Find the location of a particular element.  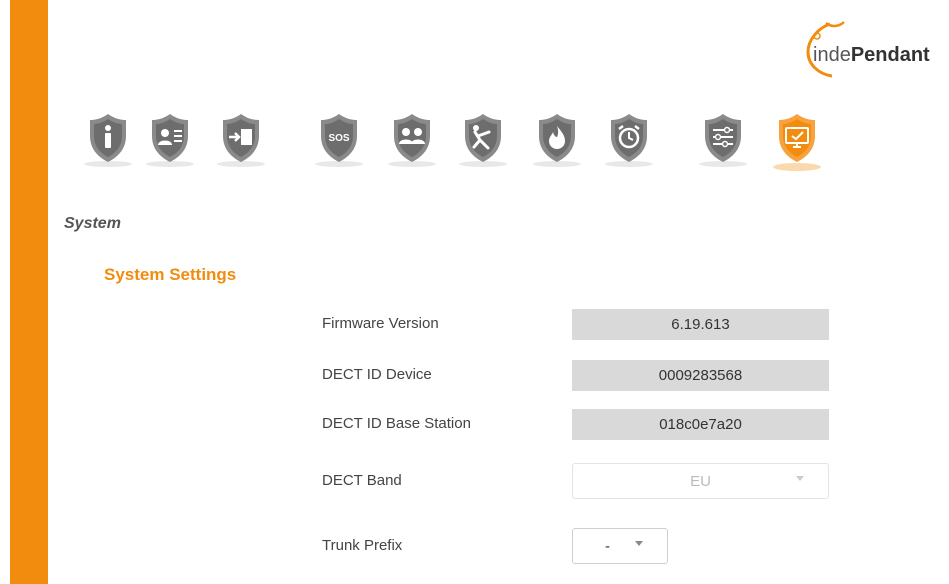

brand-name: indePendant is located at coordinates (871, 55).